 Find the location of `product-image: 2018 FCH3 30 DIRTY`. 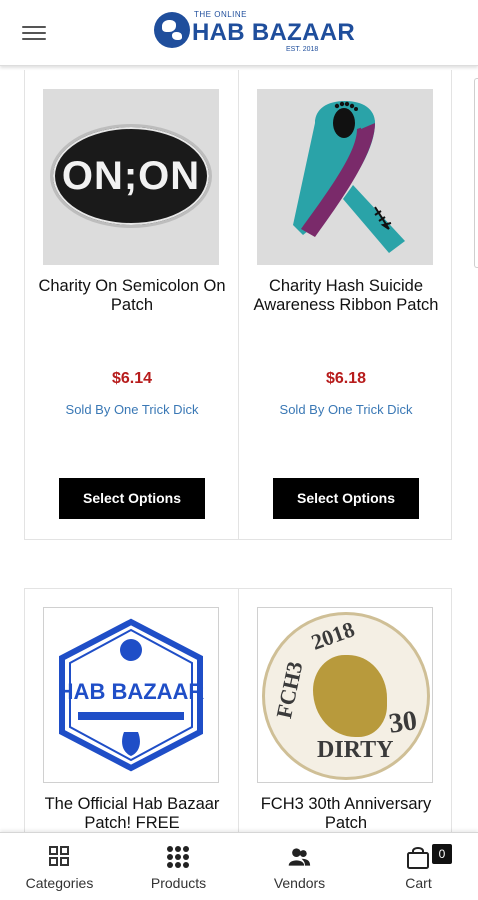

product-image: 2018 FCH3 30 DIRTY is located at coordinates (345, 695).